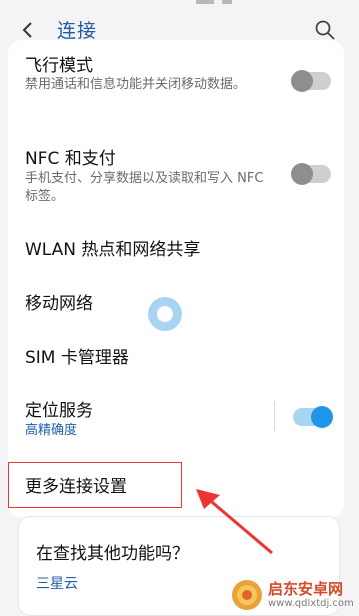 The width and height of the screenshot is (359, 616). I want to click on setting-label: 飞行模式, so click(59, 66).